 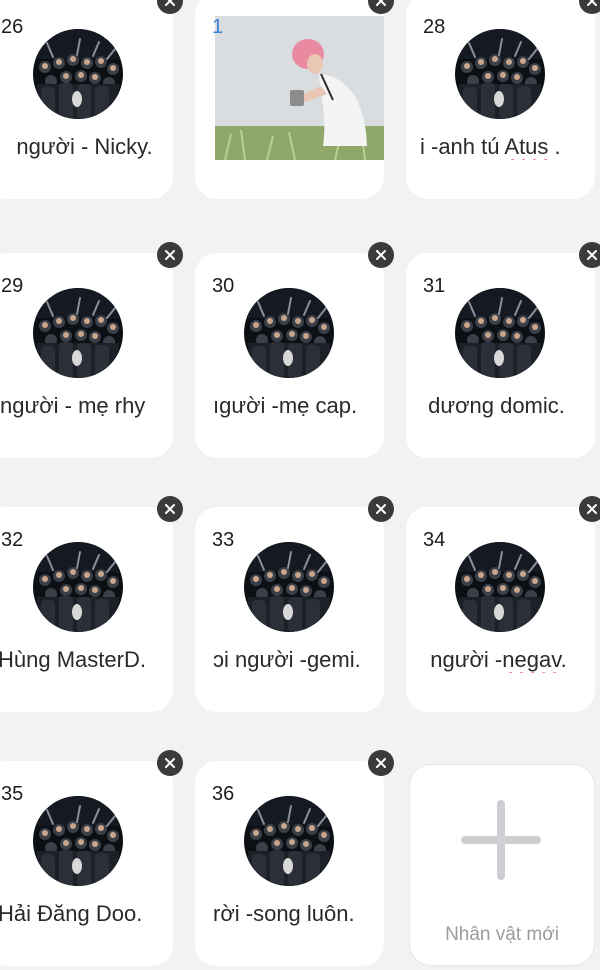 What do you see at coordinates (434, 286) in the screenshot?
I see `card-number: 31` at bounding box center [434, 286].